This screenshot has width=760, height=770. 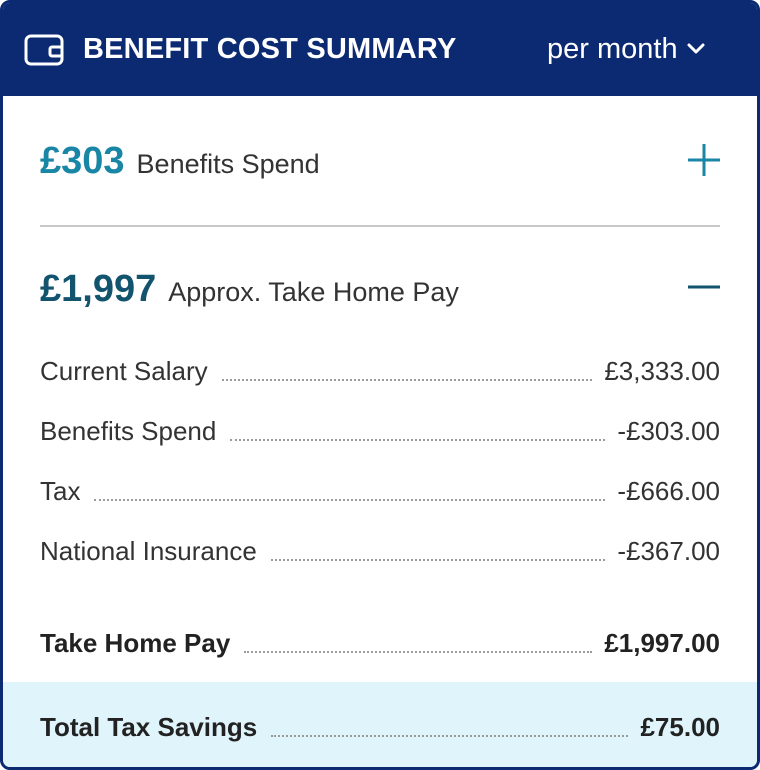 What do you see at coordinates (128, 431) in the screenshot?
I see `line-label: Benefits Spend` at bounding box center [128, 431].